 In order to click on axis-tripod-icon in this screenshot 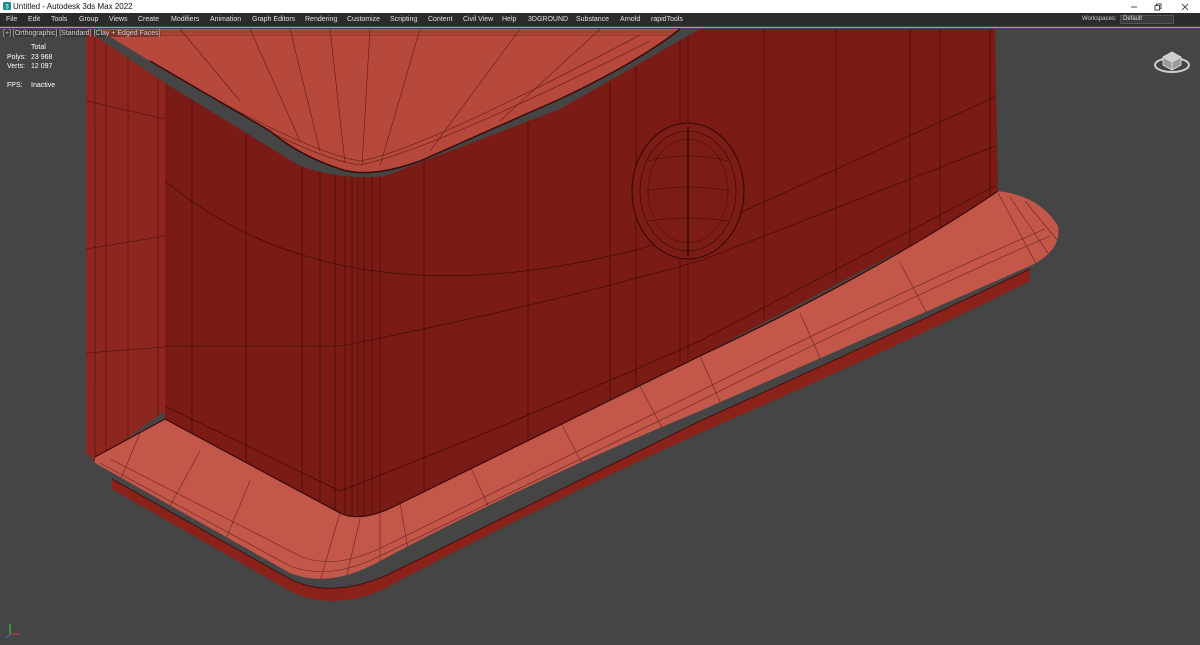, I will do `click(12, 631)`.